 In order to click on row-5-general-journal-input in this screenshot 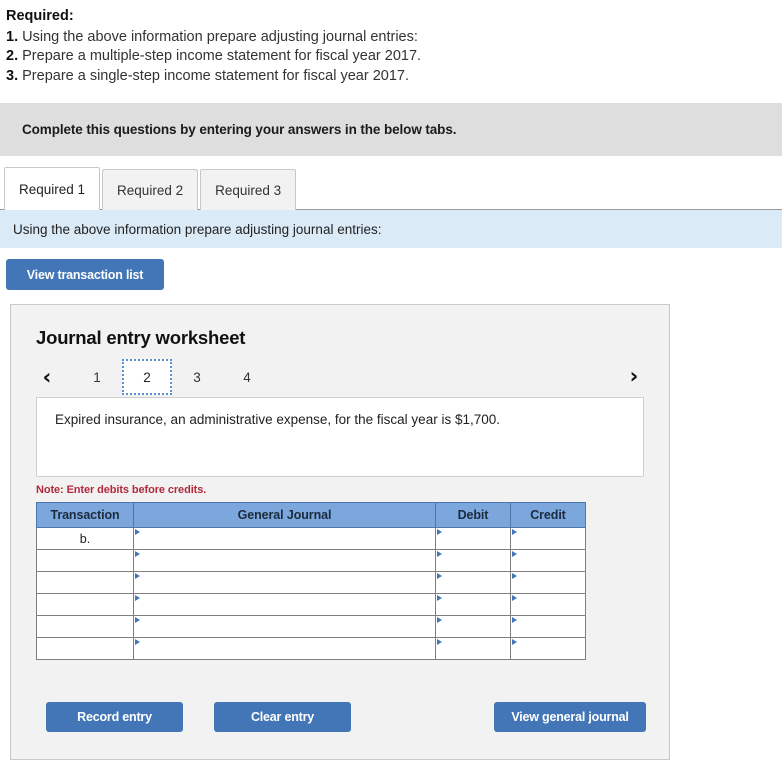, I will do `click(284, 626)`.